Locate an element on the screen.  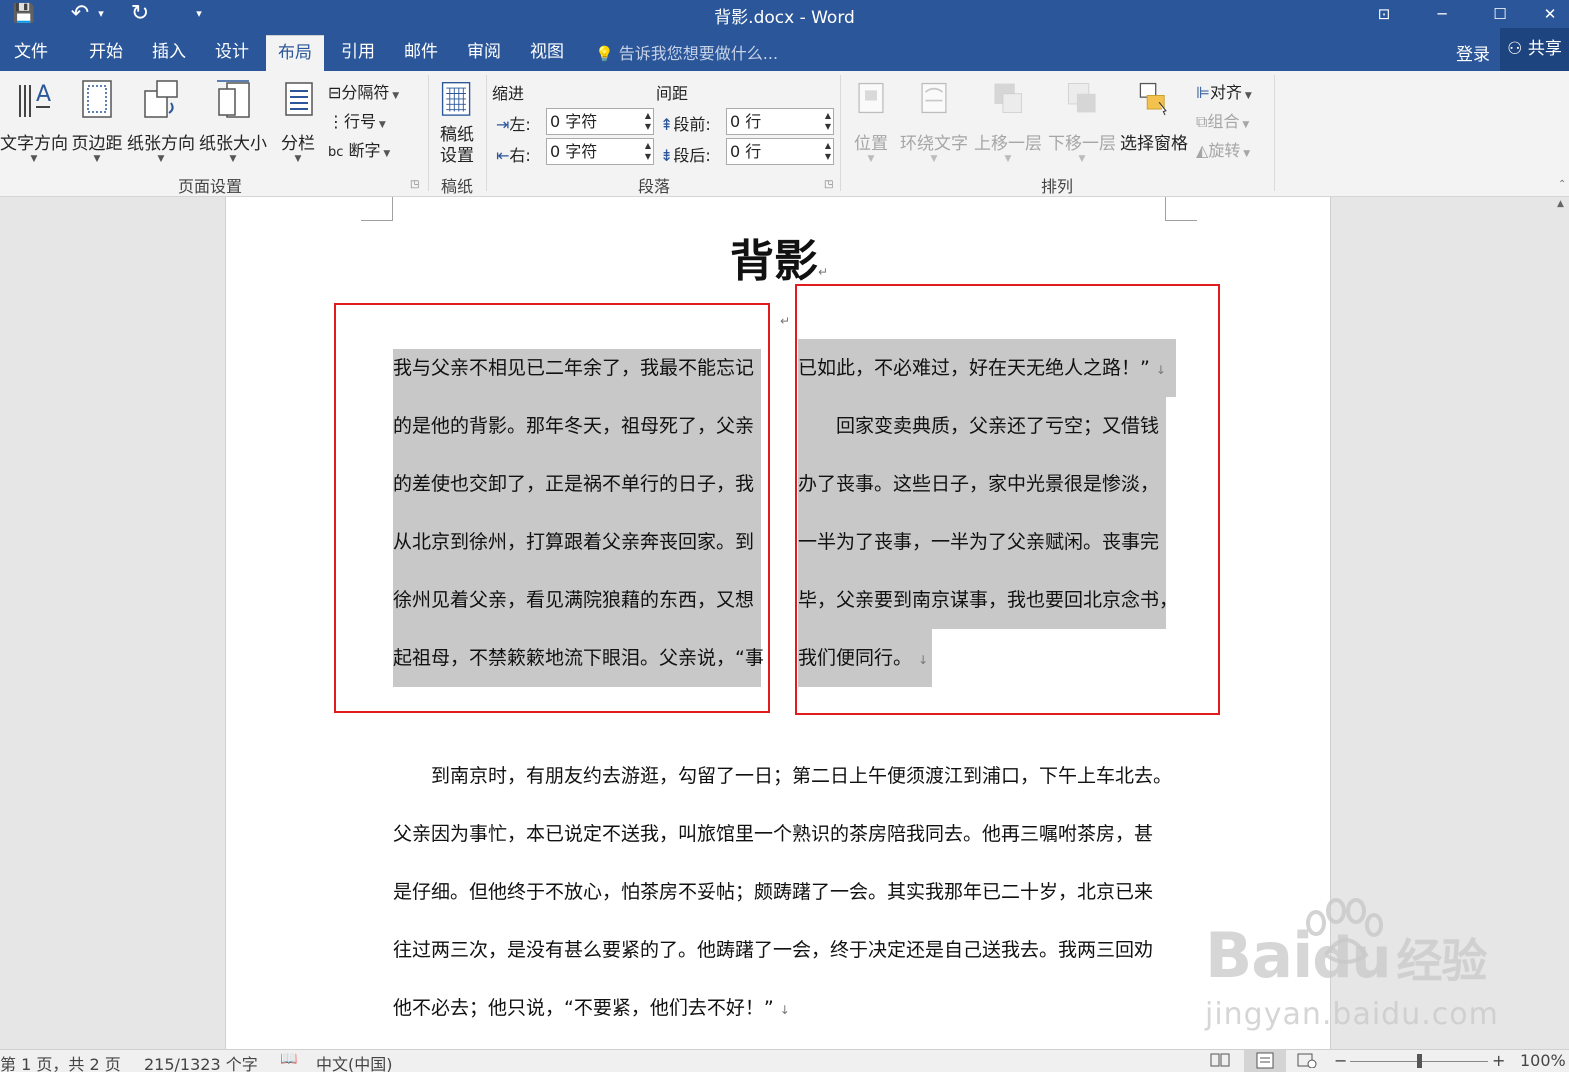
columns-label: 分栏 is located at coordinates (298, 144).